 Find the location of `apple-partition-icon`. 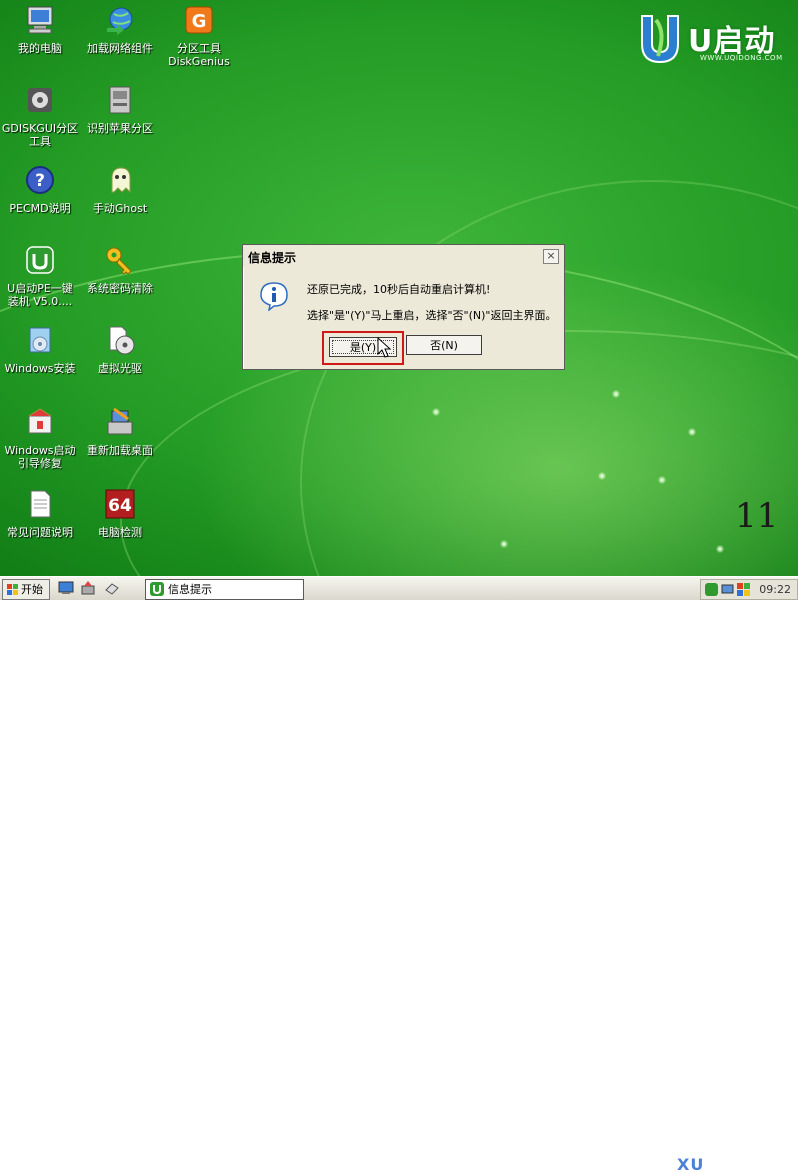

apple-partition-icon is located at coordinates (120, 100).